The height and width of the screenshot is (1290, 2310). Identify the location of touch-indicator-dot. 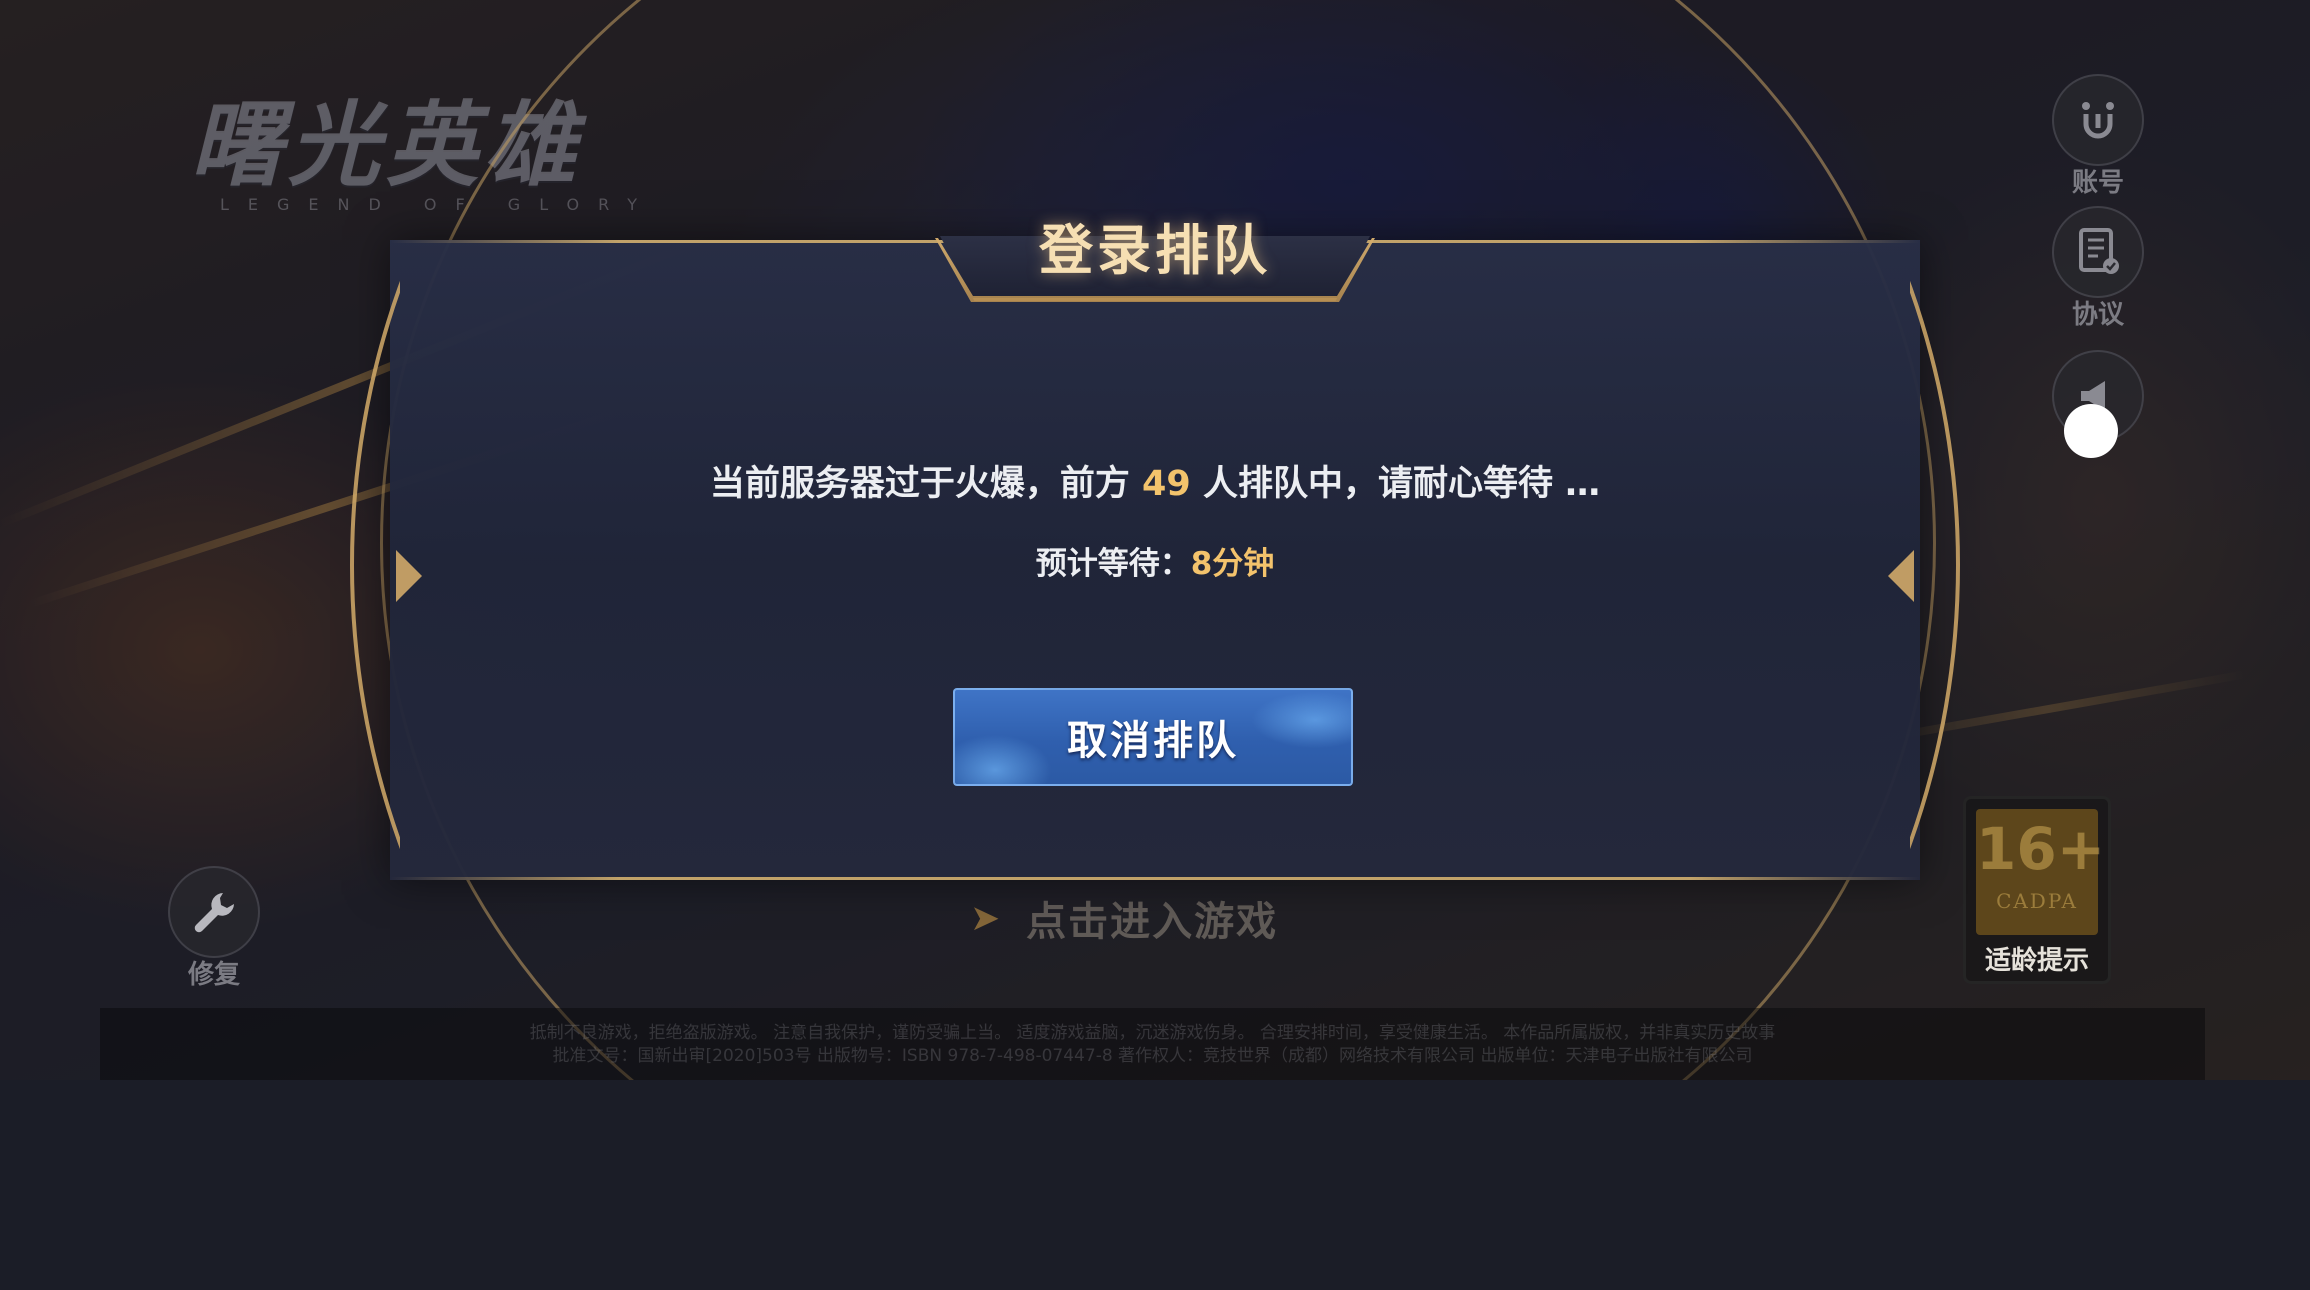
(2091, 431).